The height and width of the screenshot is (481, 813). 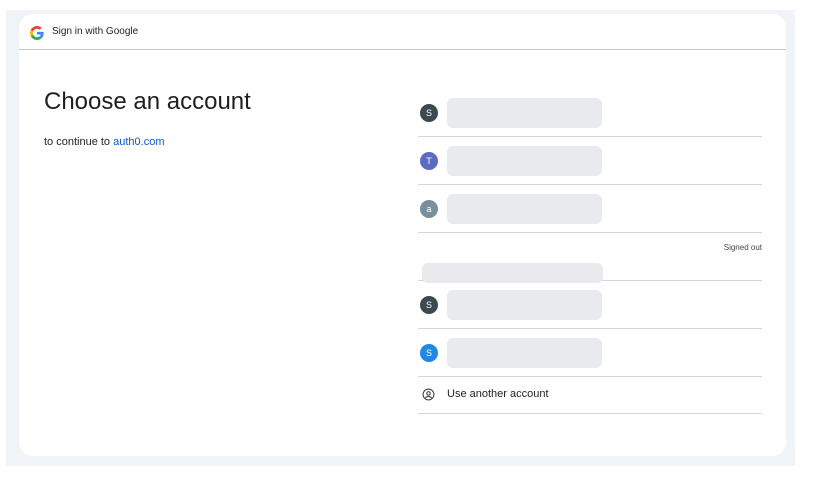 I want to click on avatar: a, so click(x=429, y=208).